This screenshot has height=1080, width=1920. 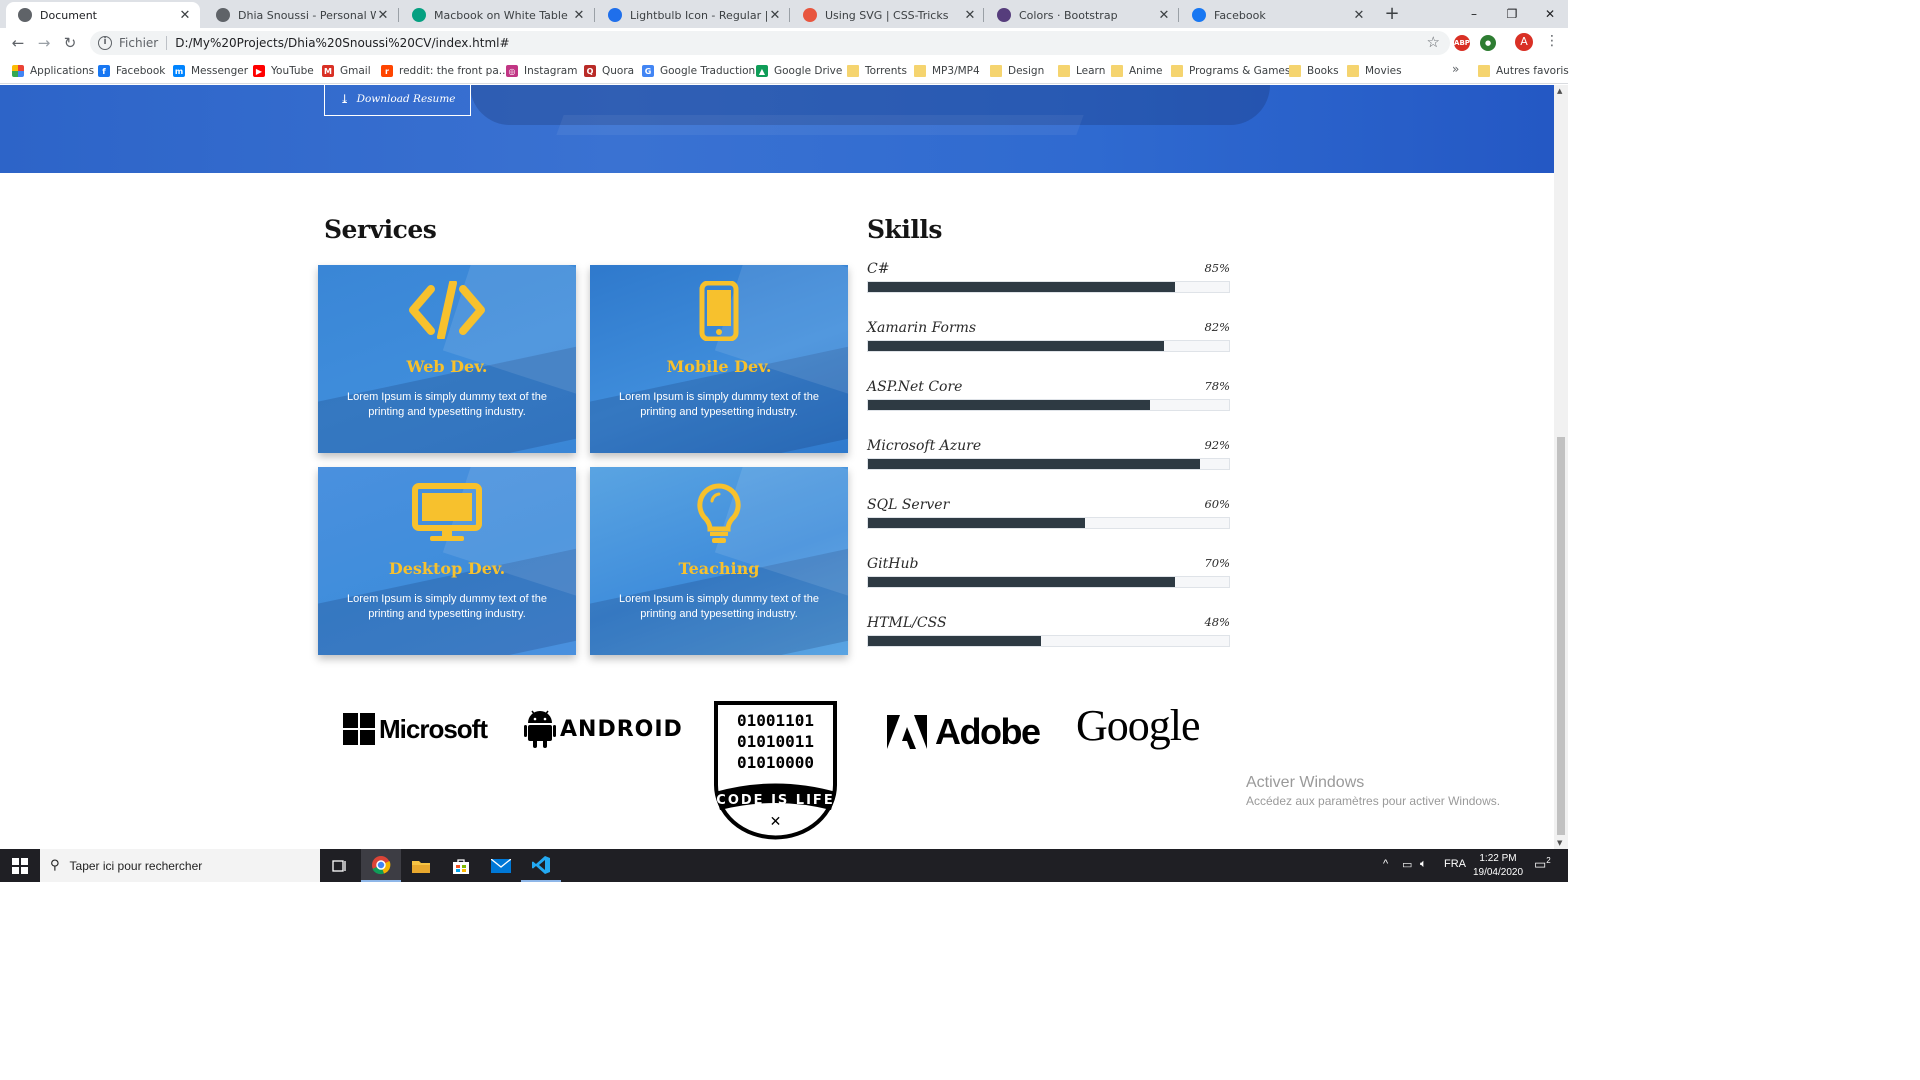 What do you see at coordinates (461, 865) in the screenshot?
I see `store-taskbar-icon` at bounding box center [461, 865].